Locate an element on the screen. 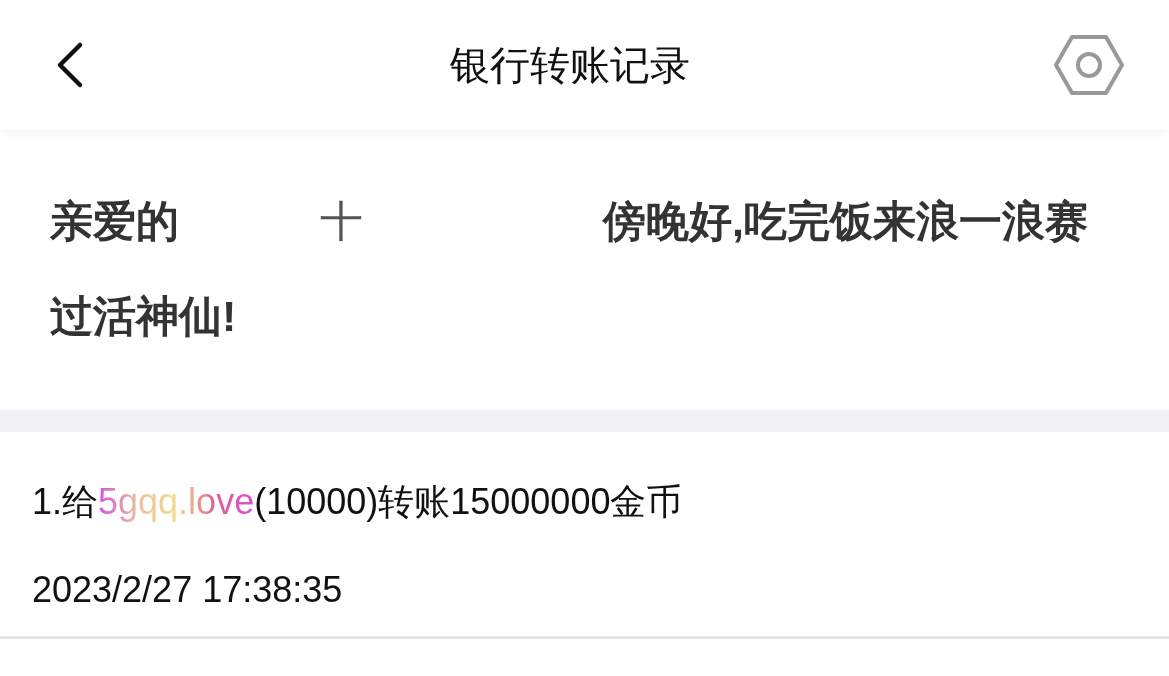 The image size is (1169, 676). page-title: 银行转账记录 is located at coordinates (569, 65).